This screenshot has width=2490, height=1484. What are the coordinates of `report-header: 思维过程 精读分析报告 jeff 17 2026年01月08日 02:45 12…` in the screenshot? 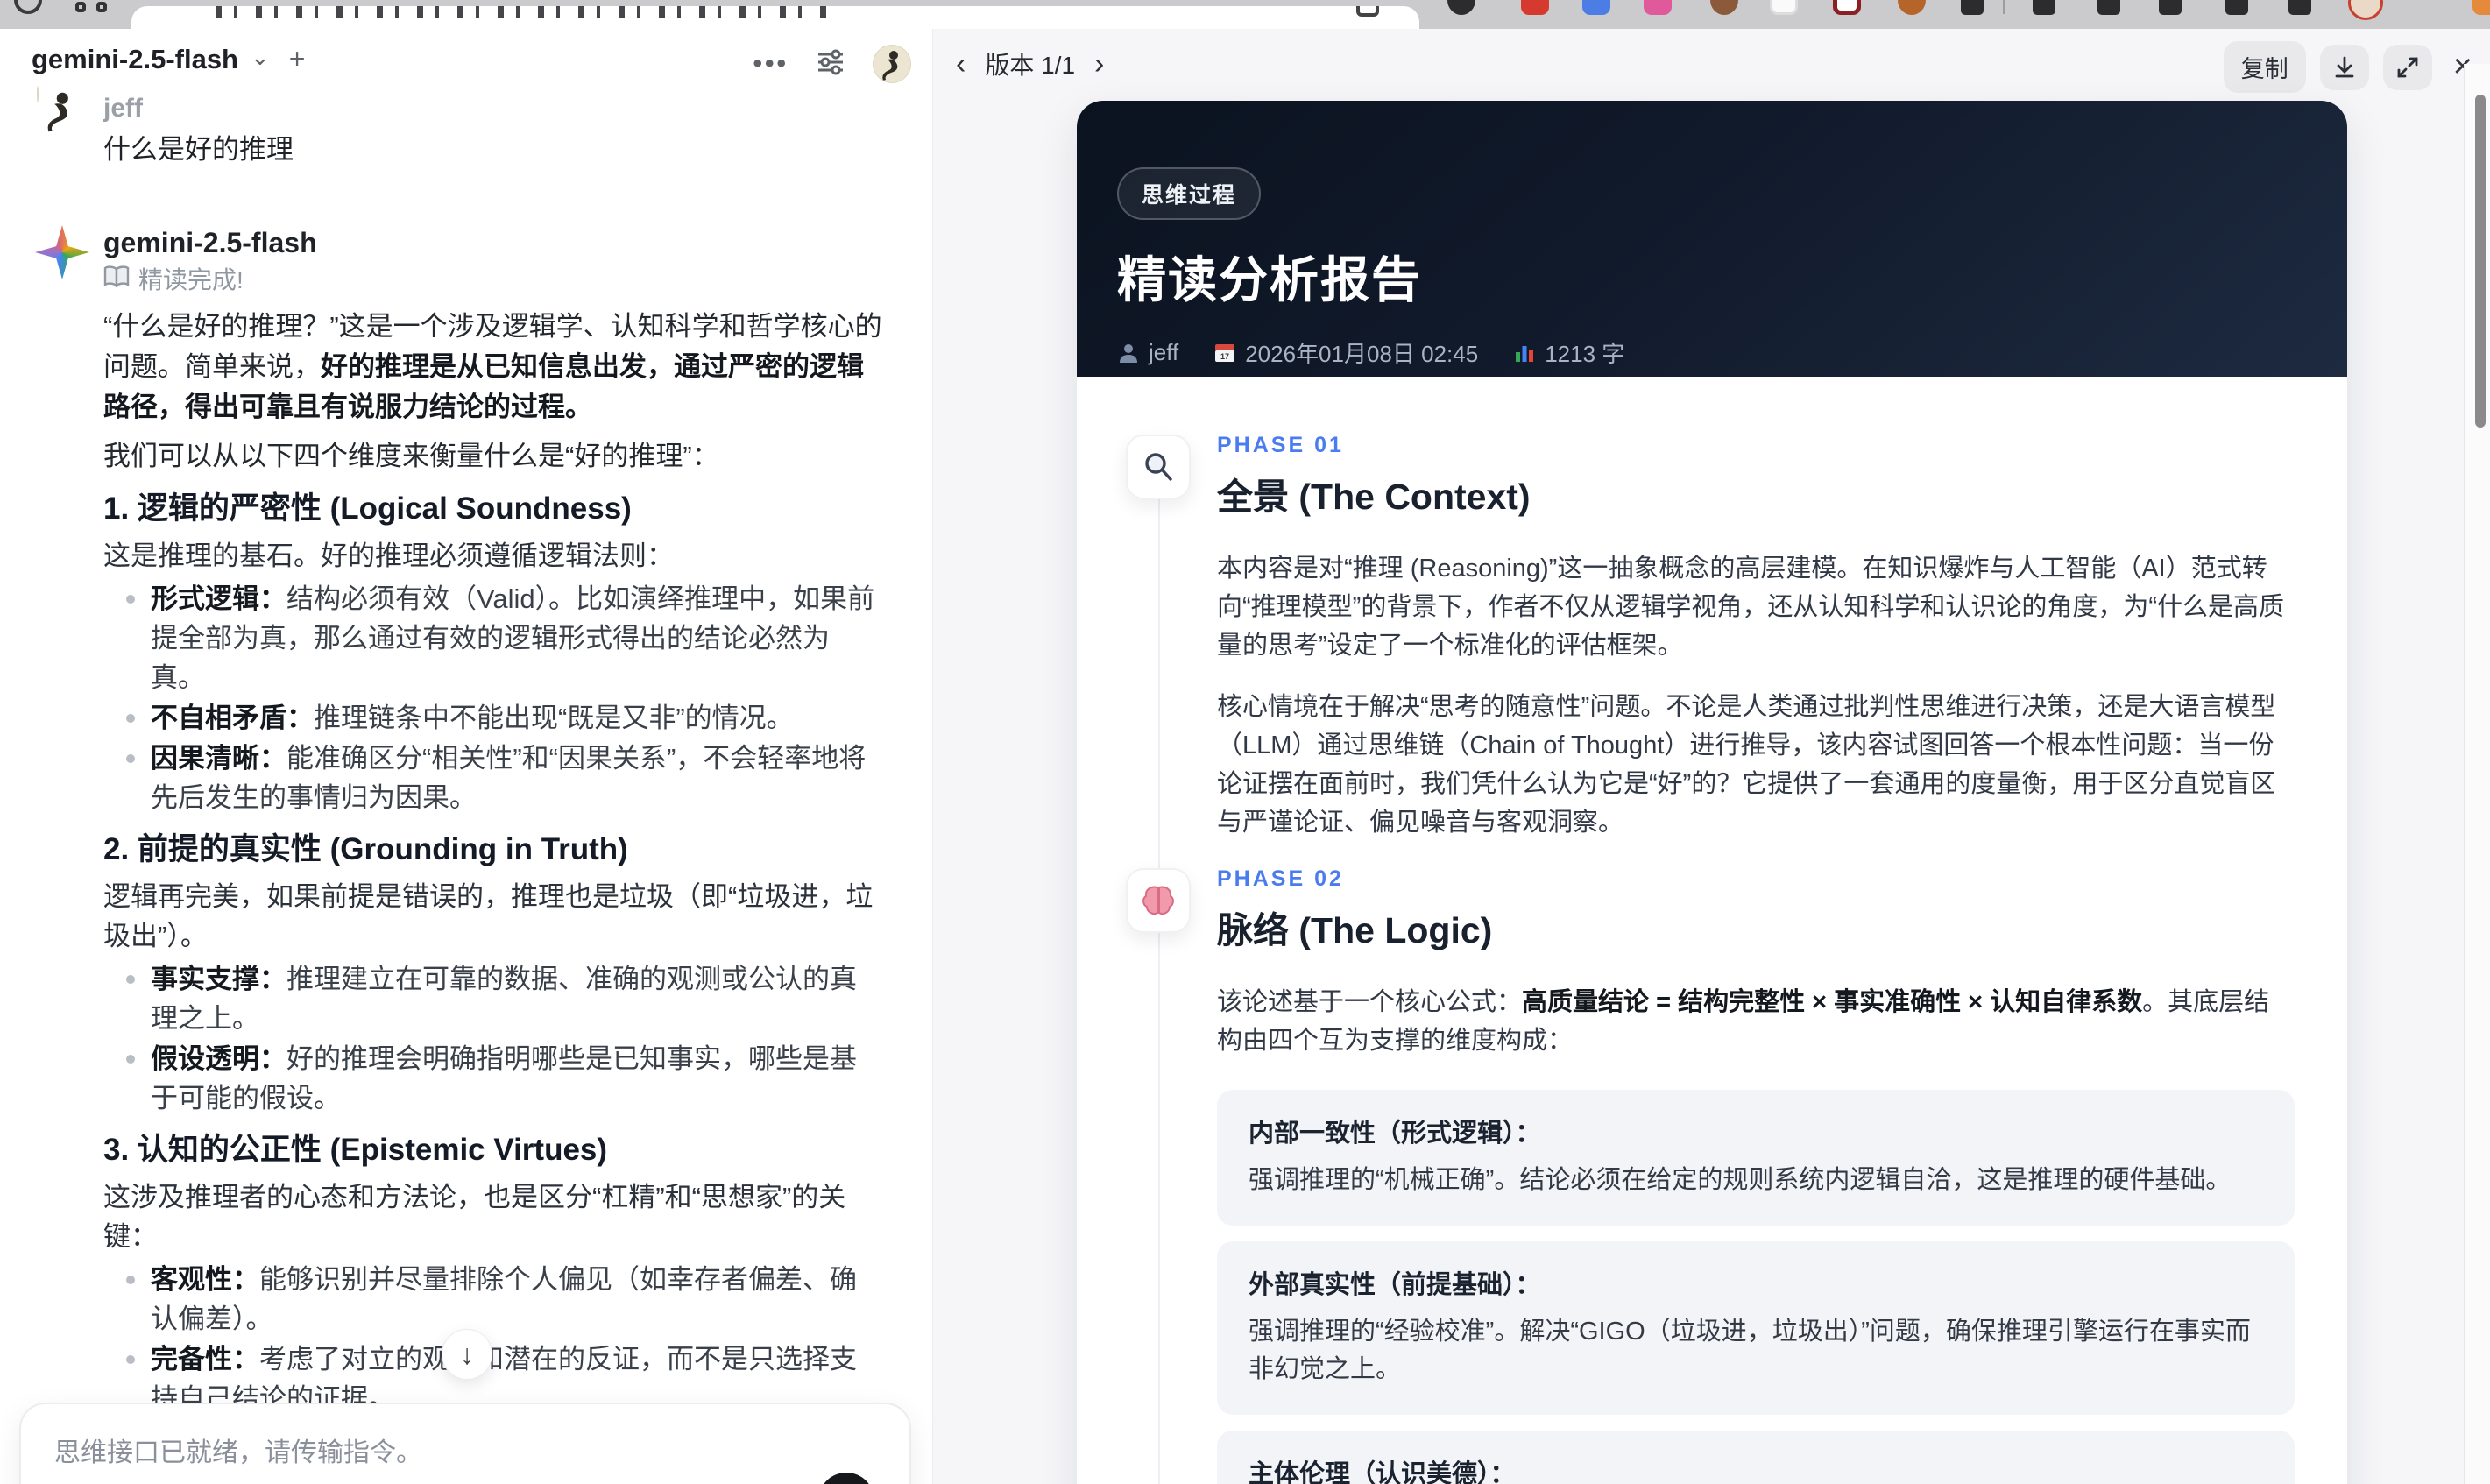 It's located at (1712, 239).